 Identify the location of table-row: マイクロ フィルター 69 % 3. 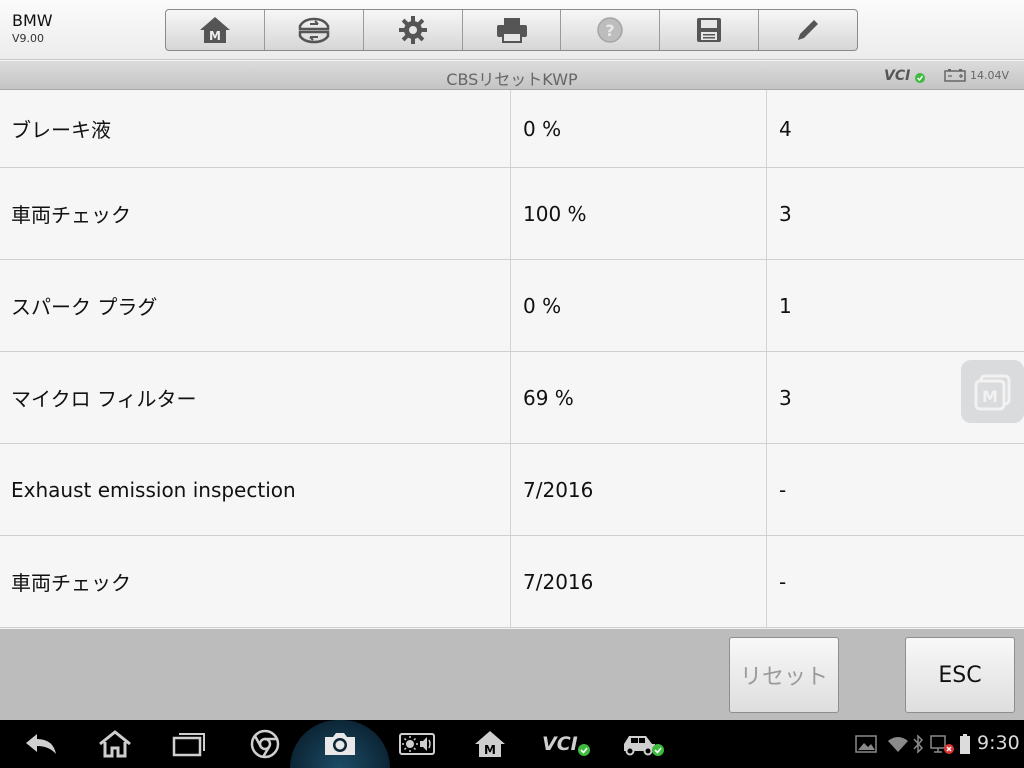
(512, 398).